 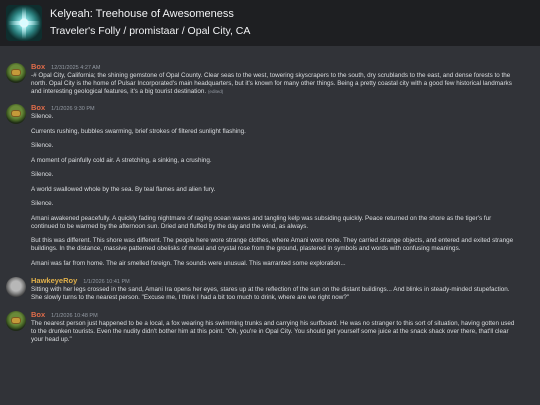 What do you see at coordinates (280, 315) in the screenshot?
I see `message-meta: Box 1/1/2026 10:48 PM` at bounding box center [280, 315].